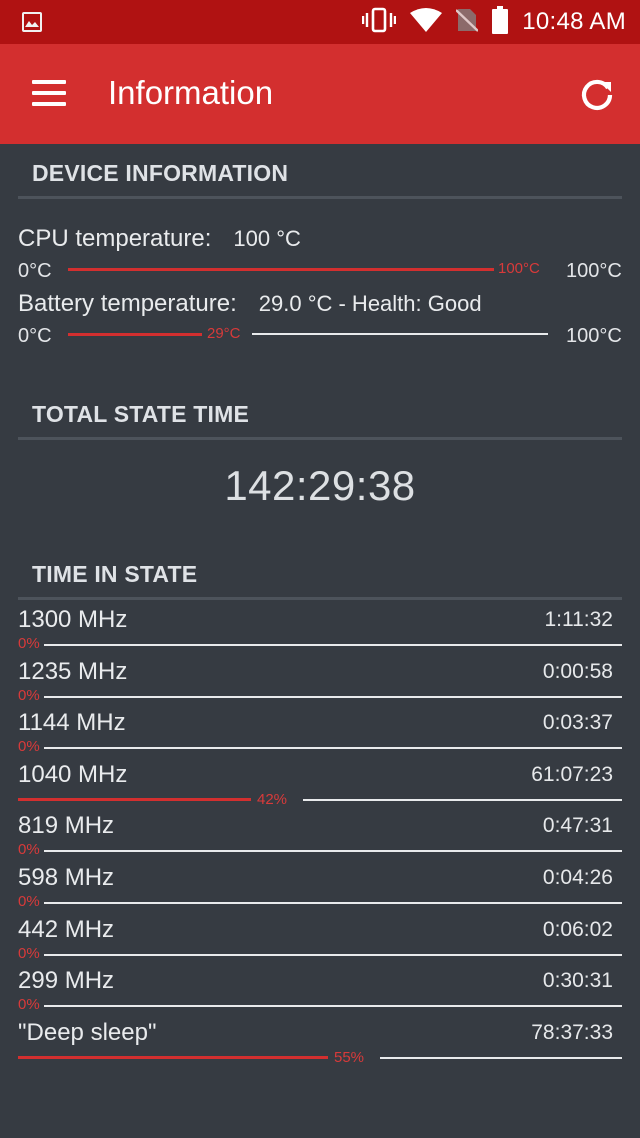 This screenshot has height=1138, width=640. I want to click on state-frequency: 598 MHz, so click(66, 877).